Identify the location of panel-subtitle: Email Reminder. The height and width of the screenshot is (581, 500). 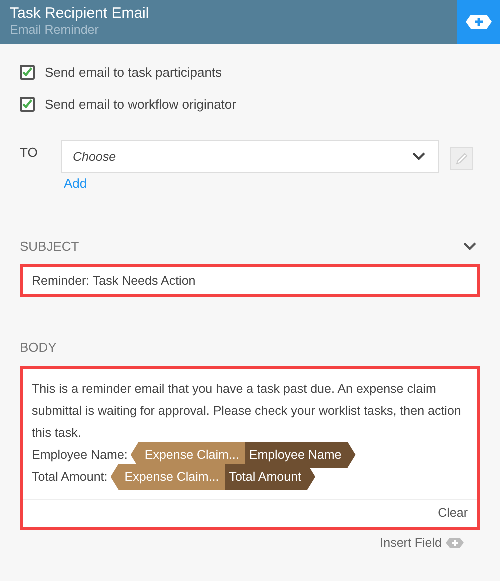
(55, 30).